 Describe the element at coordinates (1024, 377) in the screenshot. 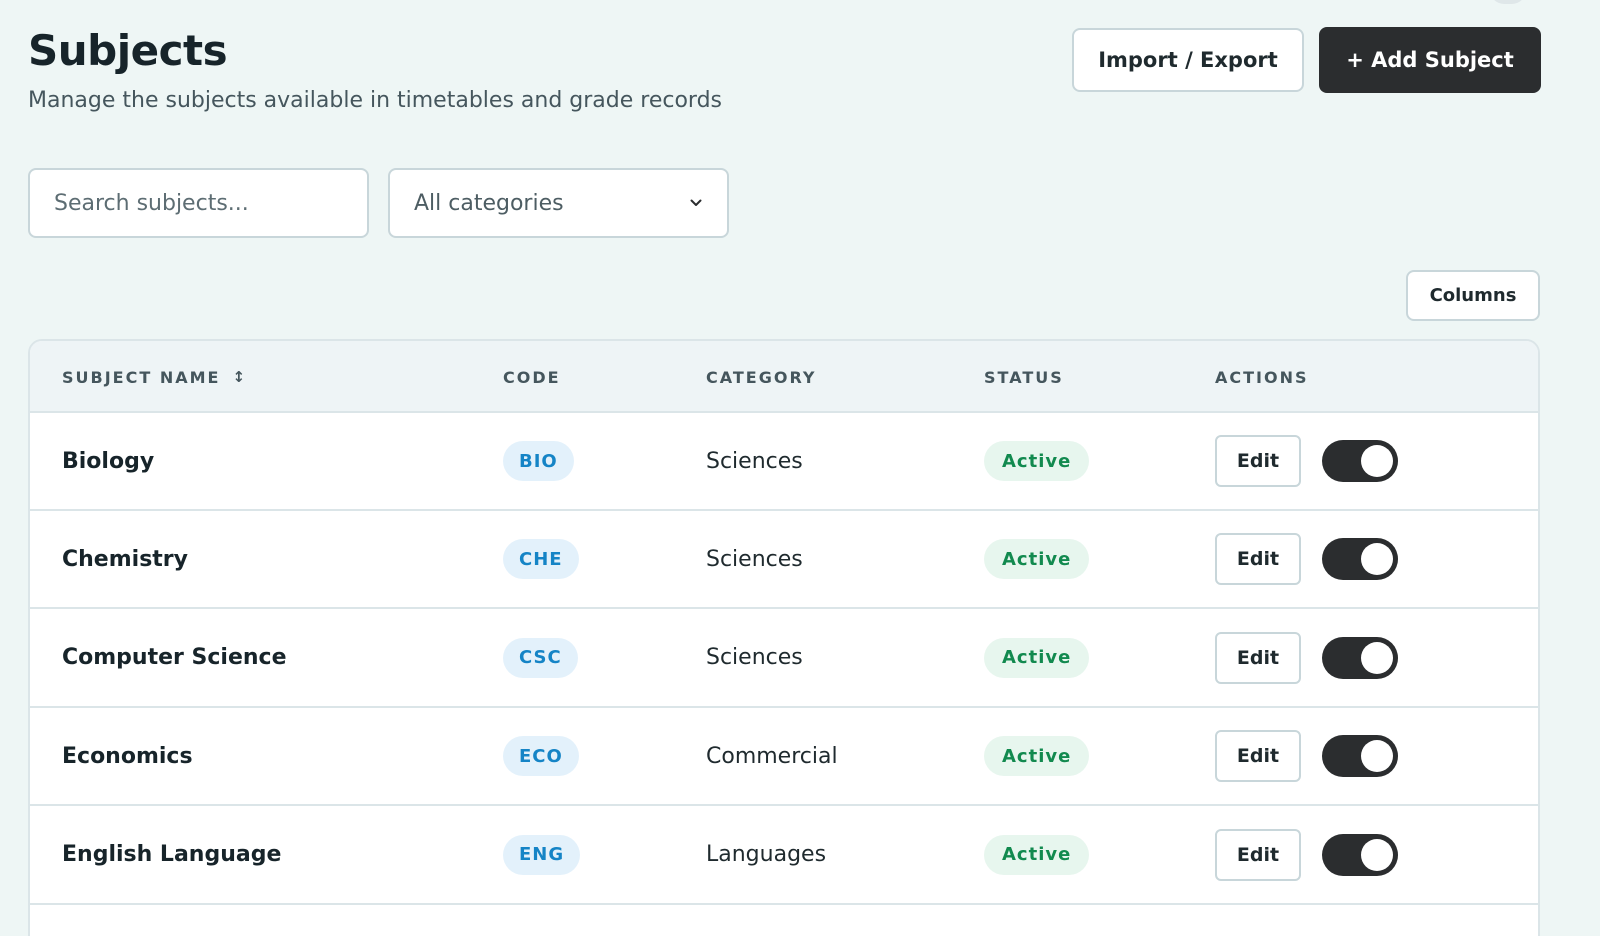

I see `column-header-status: STATUS` at that location.